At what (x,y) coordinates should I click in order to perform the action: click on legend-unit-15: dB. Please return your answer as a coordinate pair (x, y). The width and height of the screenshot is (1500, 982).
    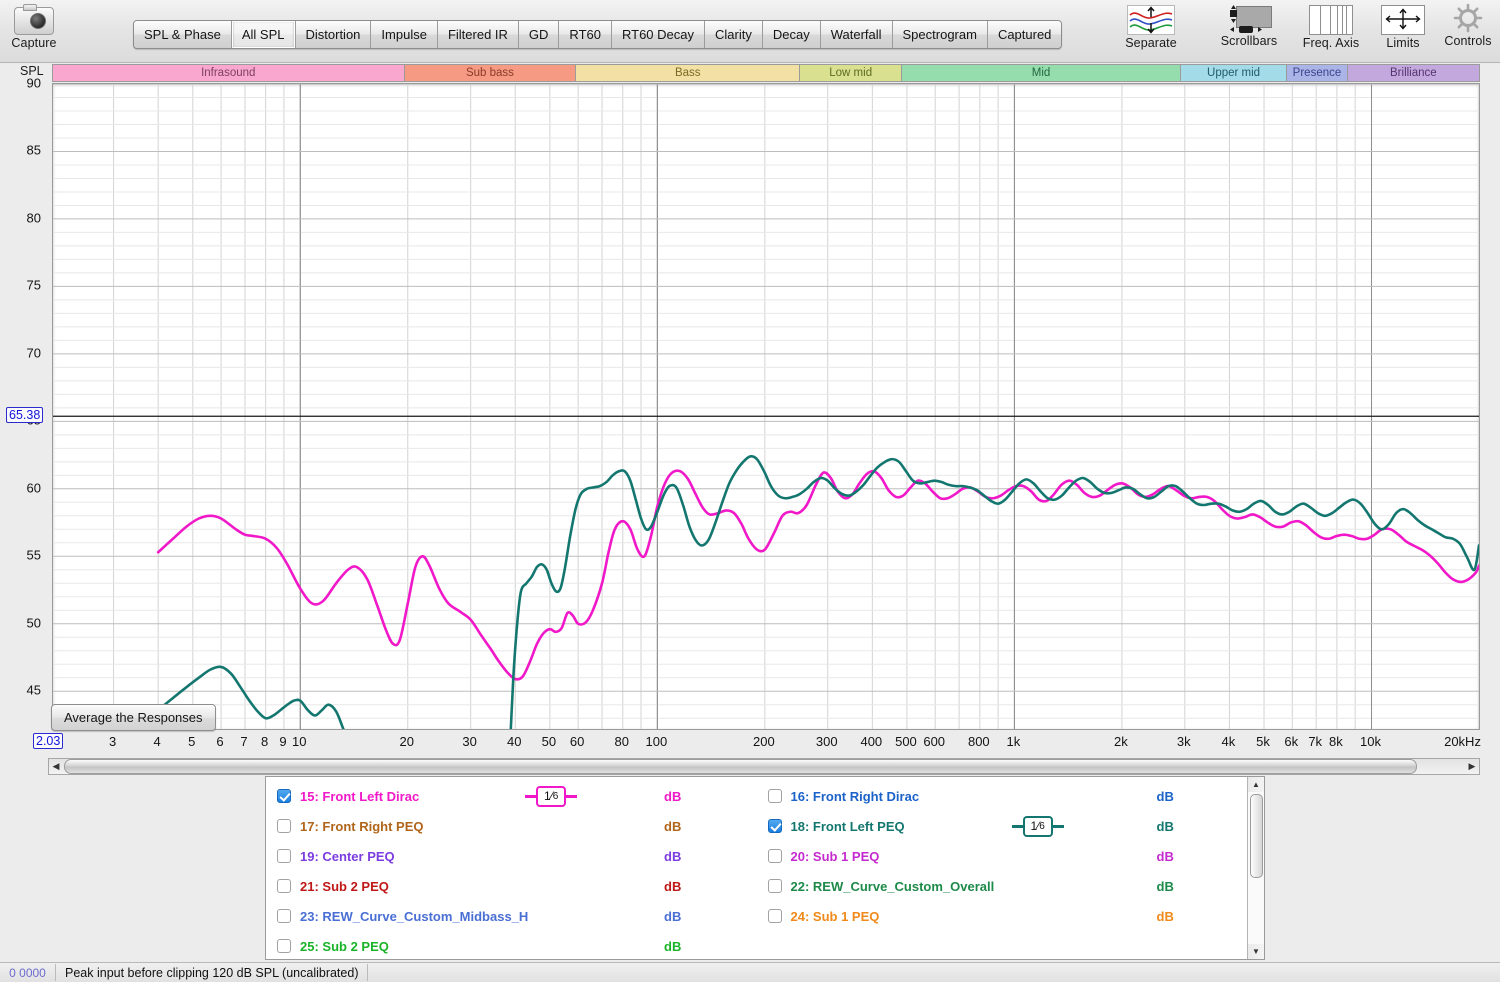
    Looking at the image, I should click on (672, 796).